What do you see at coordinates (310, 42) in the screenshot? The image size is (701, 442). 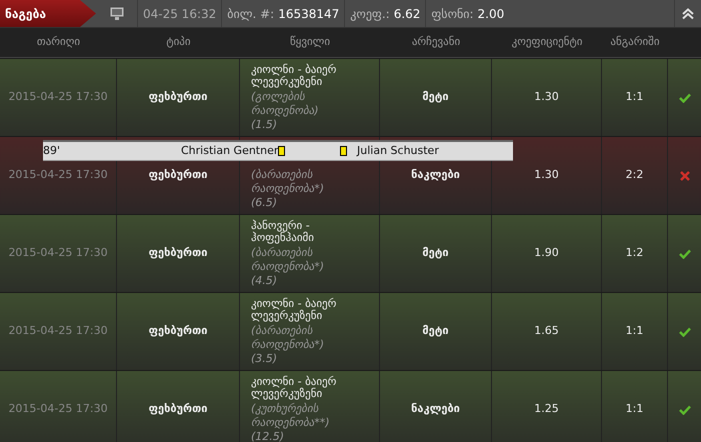 I see `column-header: წყვილი` at bounding box center [310, 42].